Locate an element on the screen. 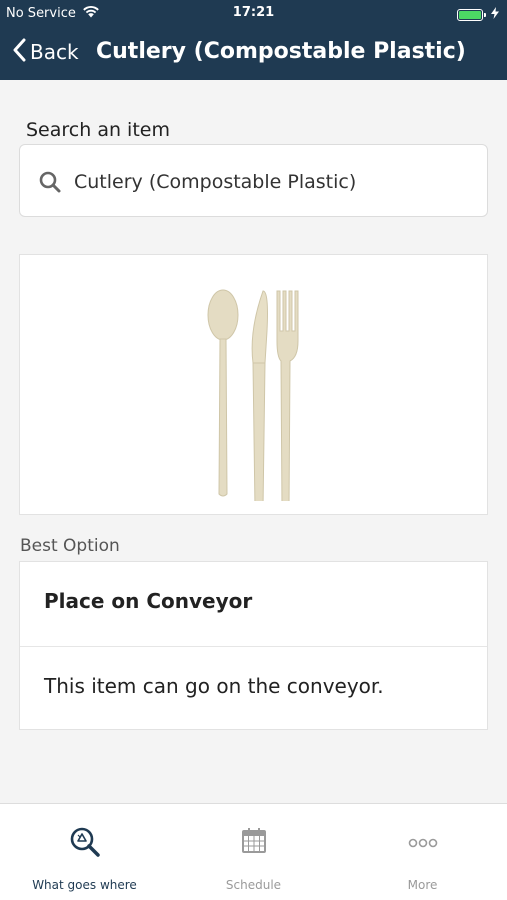  recycle-search-icon is located at coordinates (84, 842).